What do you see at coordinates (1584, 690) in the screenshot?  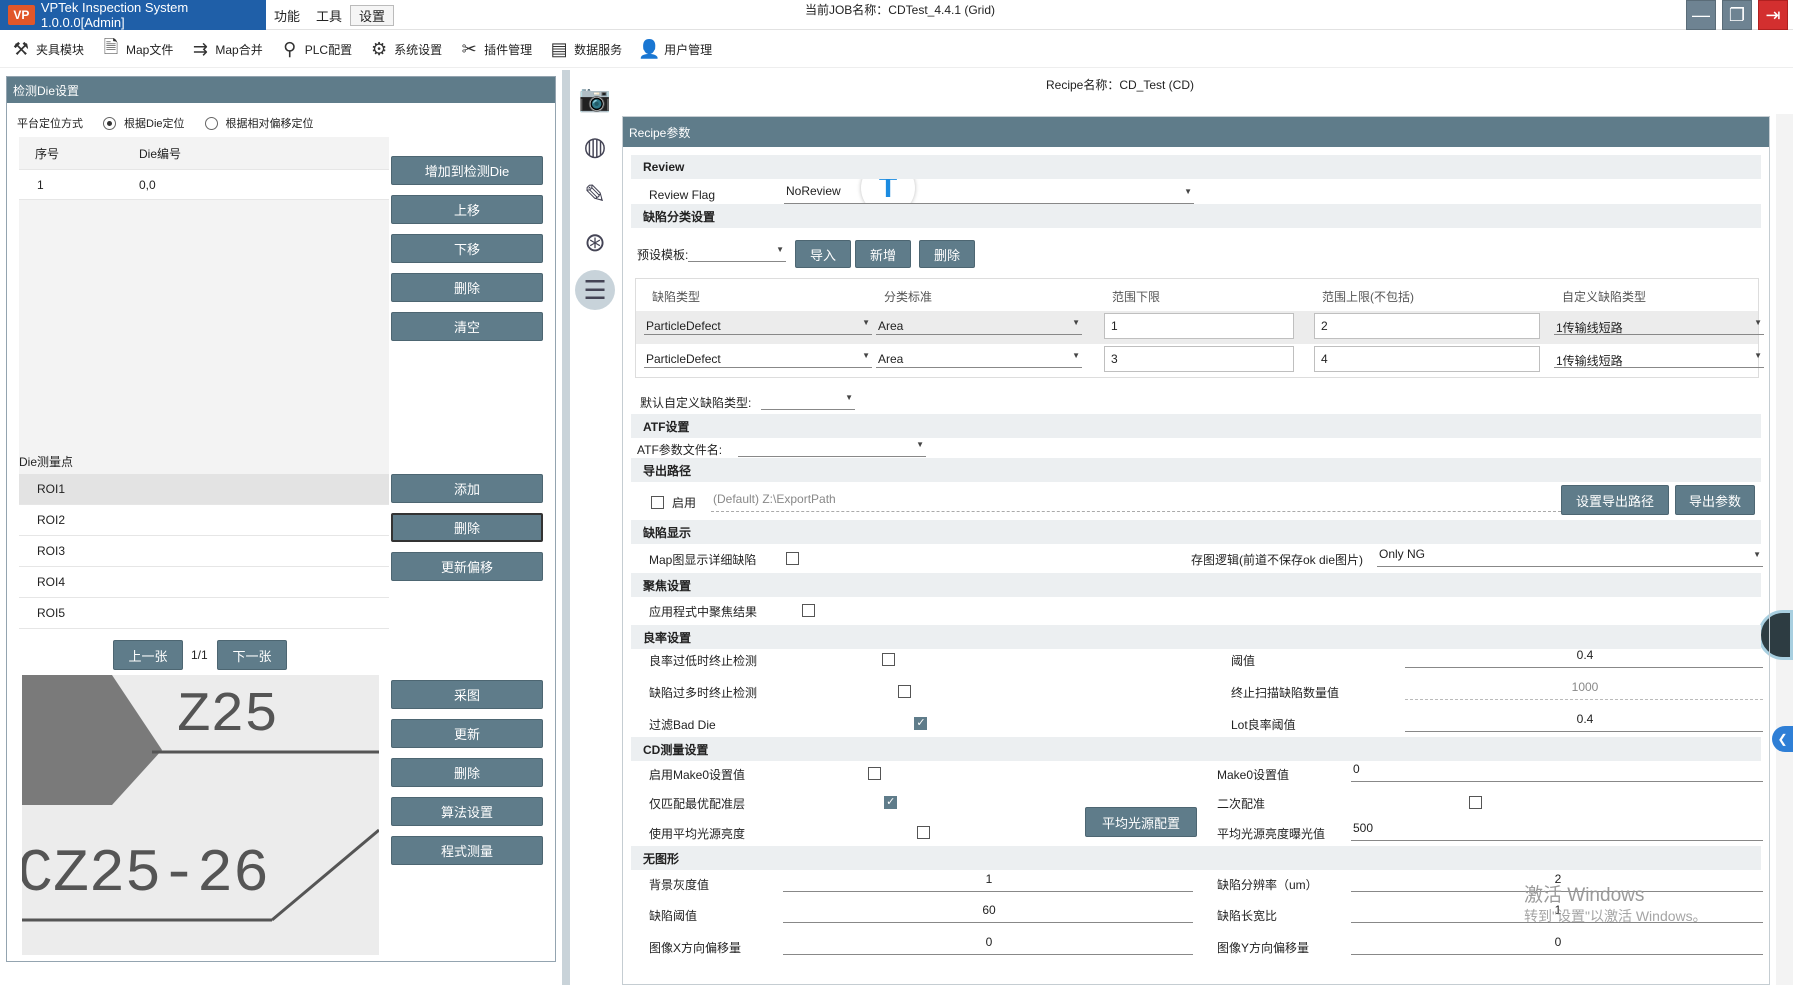 I see `stop-count-input: 1000` at bounding box center [1584, 690].